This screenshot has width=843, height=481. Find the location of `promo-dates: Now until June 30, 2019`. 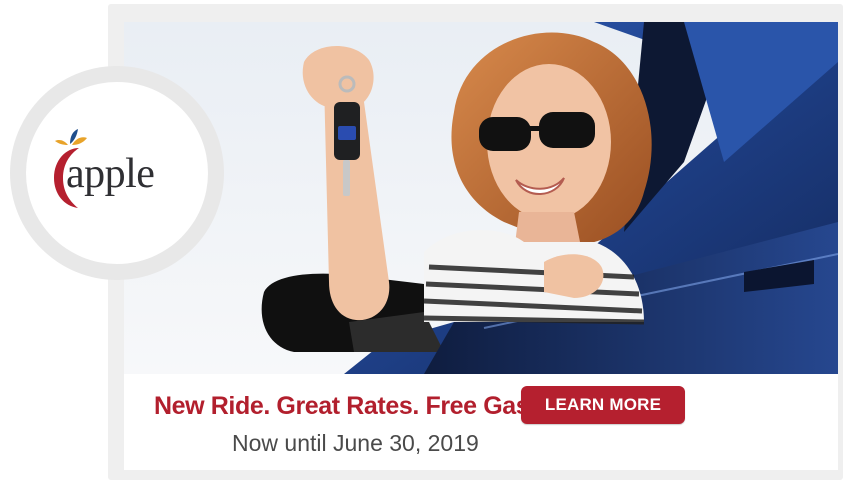

promo-dates: Now until June 30, 2019 is located at coordinates (355, 443).